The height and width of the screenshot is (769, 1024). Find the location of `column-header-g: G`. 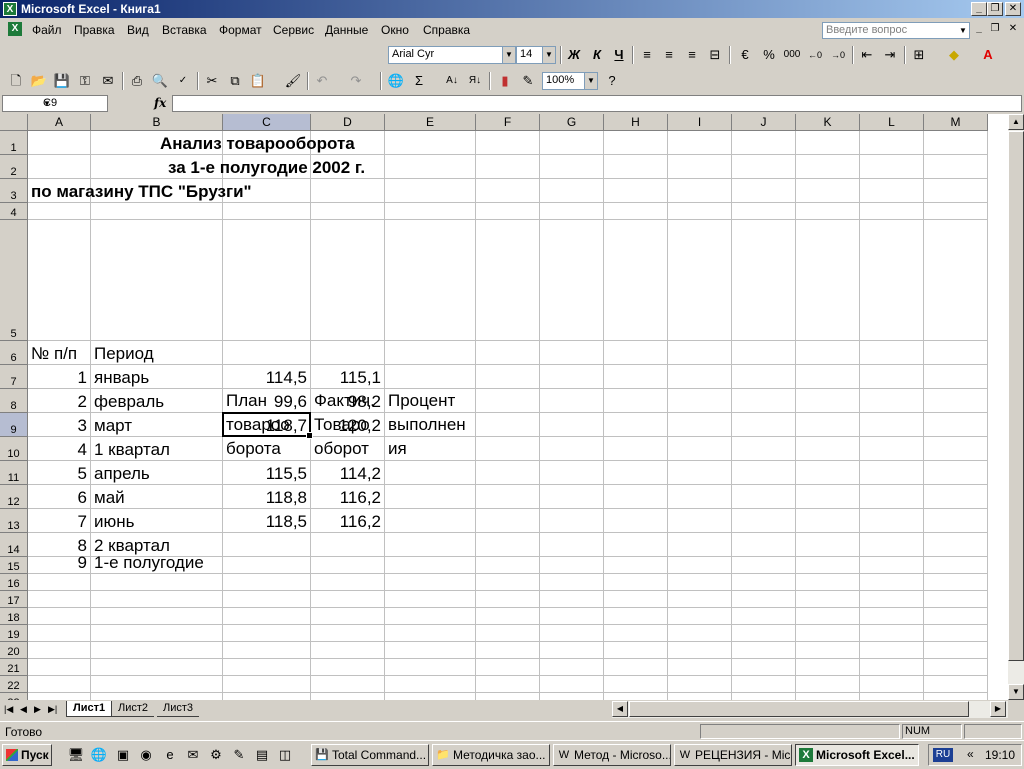

column-header-g: G is located at coordinates (572, 122).